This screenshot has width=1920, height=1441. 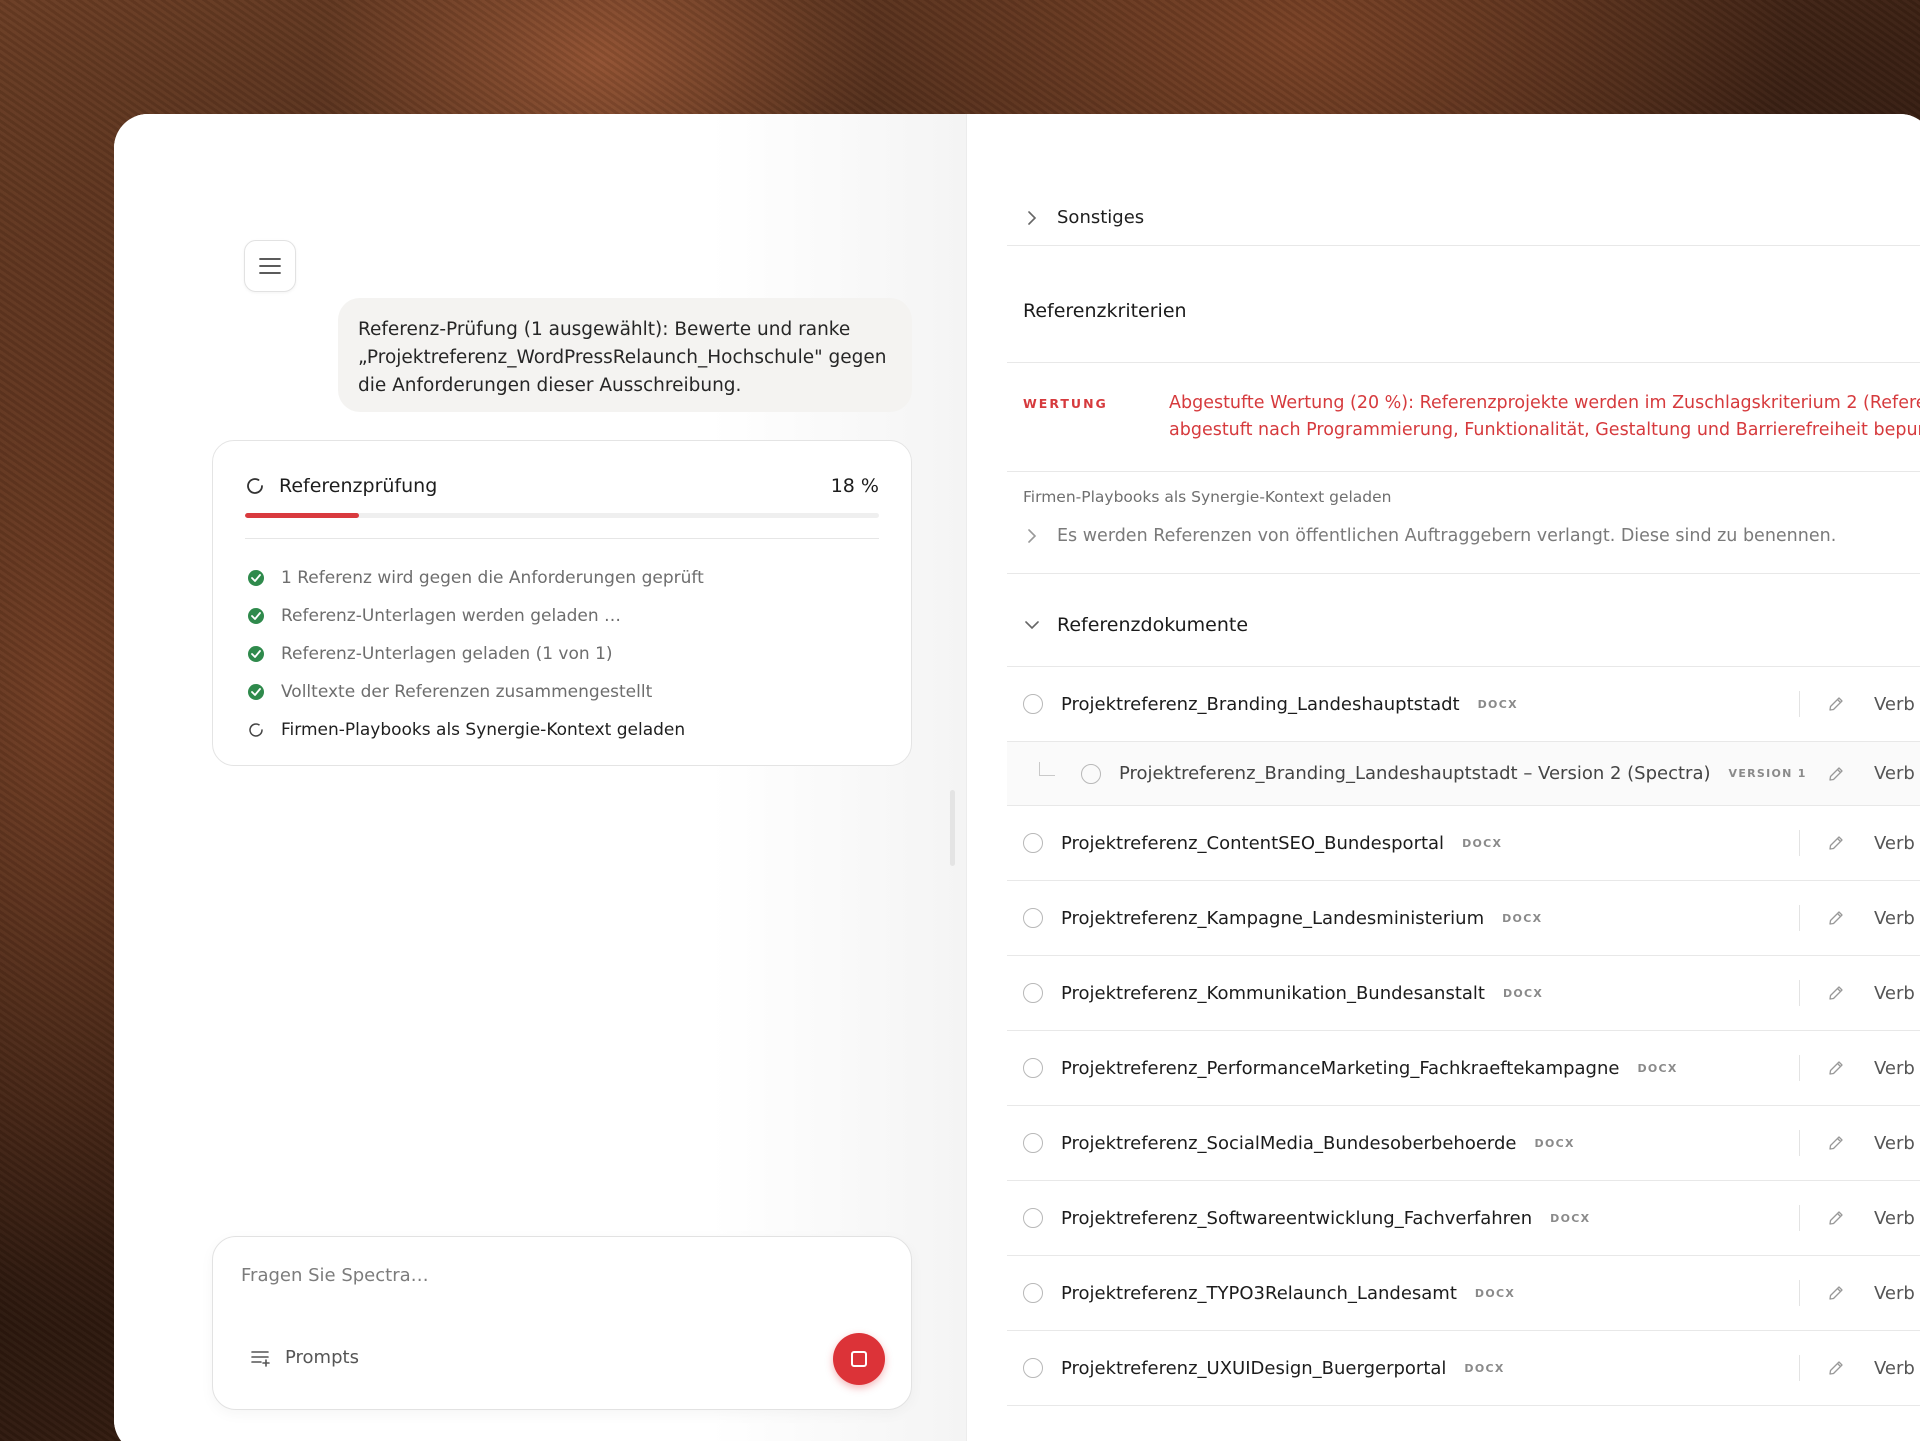 What do you see at coordinates (1105, 311) in the screenshot?
I see `criteria-title: Referenzkriterien` at bounding box center [1105, 311].